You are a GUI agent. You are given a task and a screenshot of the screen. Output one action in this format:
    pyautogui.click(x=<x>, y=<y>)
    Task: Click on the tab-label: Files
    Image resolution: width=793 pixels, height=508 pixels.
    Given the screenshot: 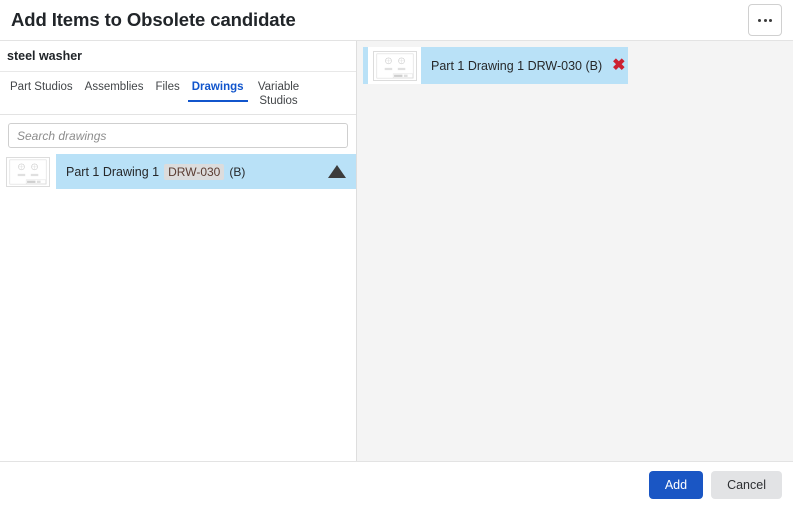 What is the action you would take?
    pyautogui.click(x=167, y=87)
    